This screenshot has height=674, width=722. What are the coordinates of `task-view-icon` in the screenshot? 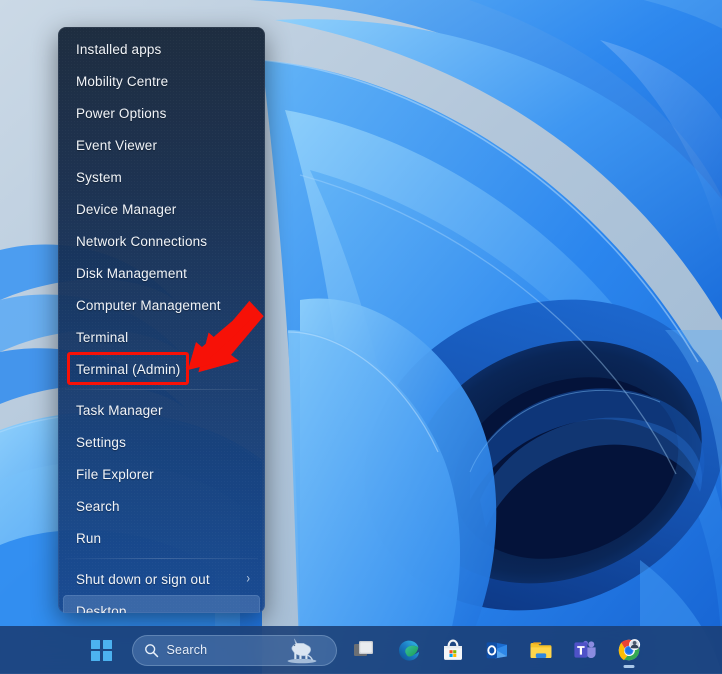 It's located at (363, 648).